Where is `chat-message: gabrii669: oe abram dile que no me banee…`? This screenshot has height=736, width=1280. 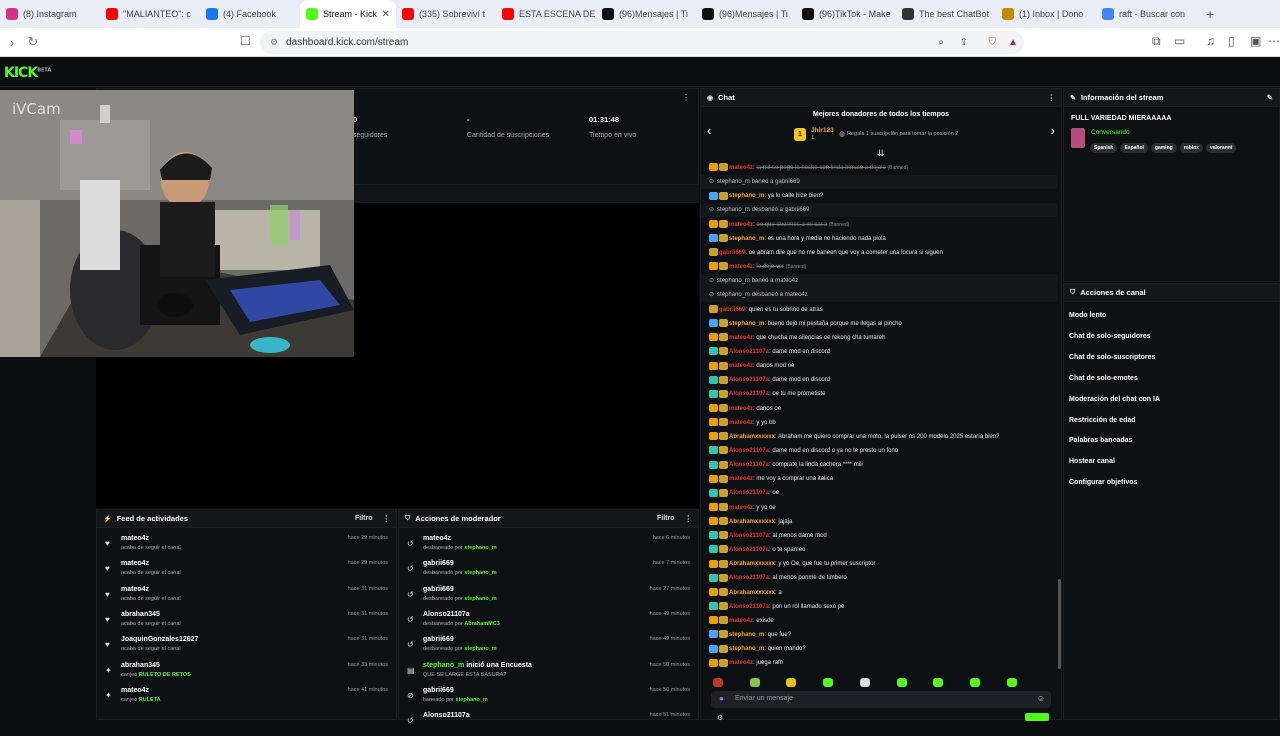
chat-message: gabrii669: oe abram dile que no me banee… is located at coordinates (879, 253).